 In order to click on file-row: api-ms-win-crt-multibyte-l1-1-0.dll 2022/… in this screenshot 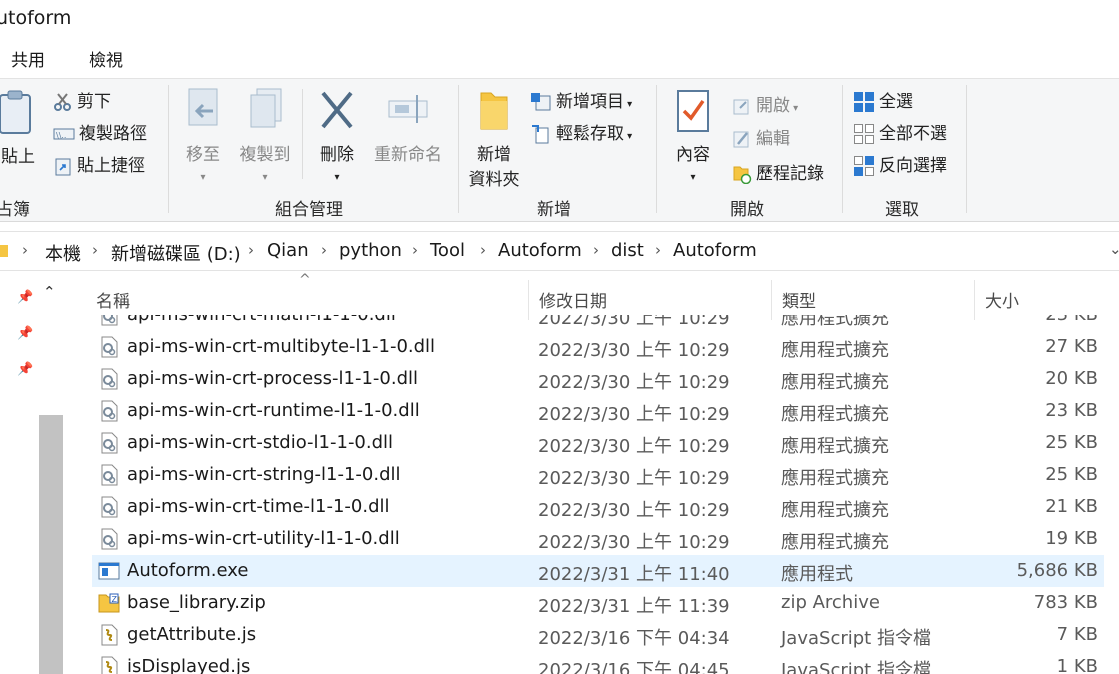, I will do `click(598, 347)`.